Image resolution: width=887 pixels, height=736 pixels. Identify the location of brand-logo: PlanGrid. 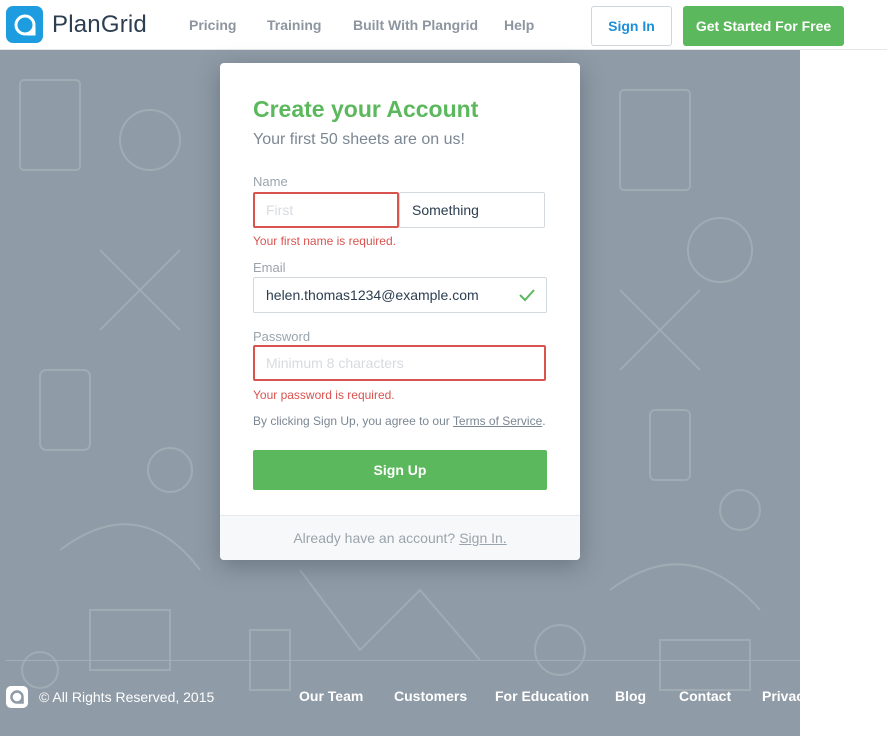
(76, 24).